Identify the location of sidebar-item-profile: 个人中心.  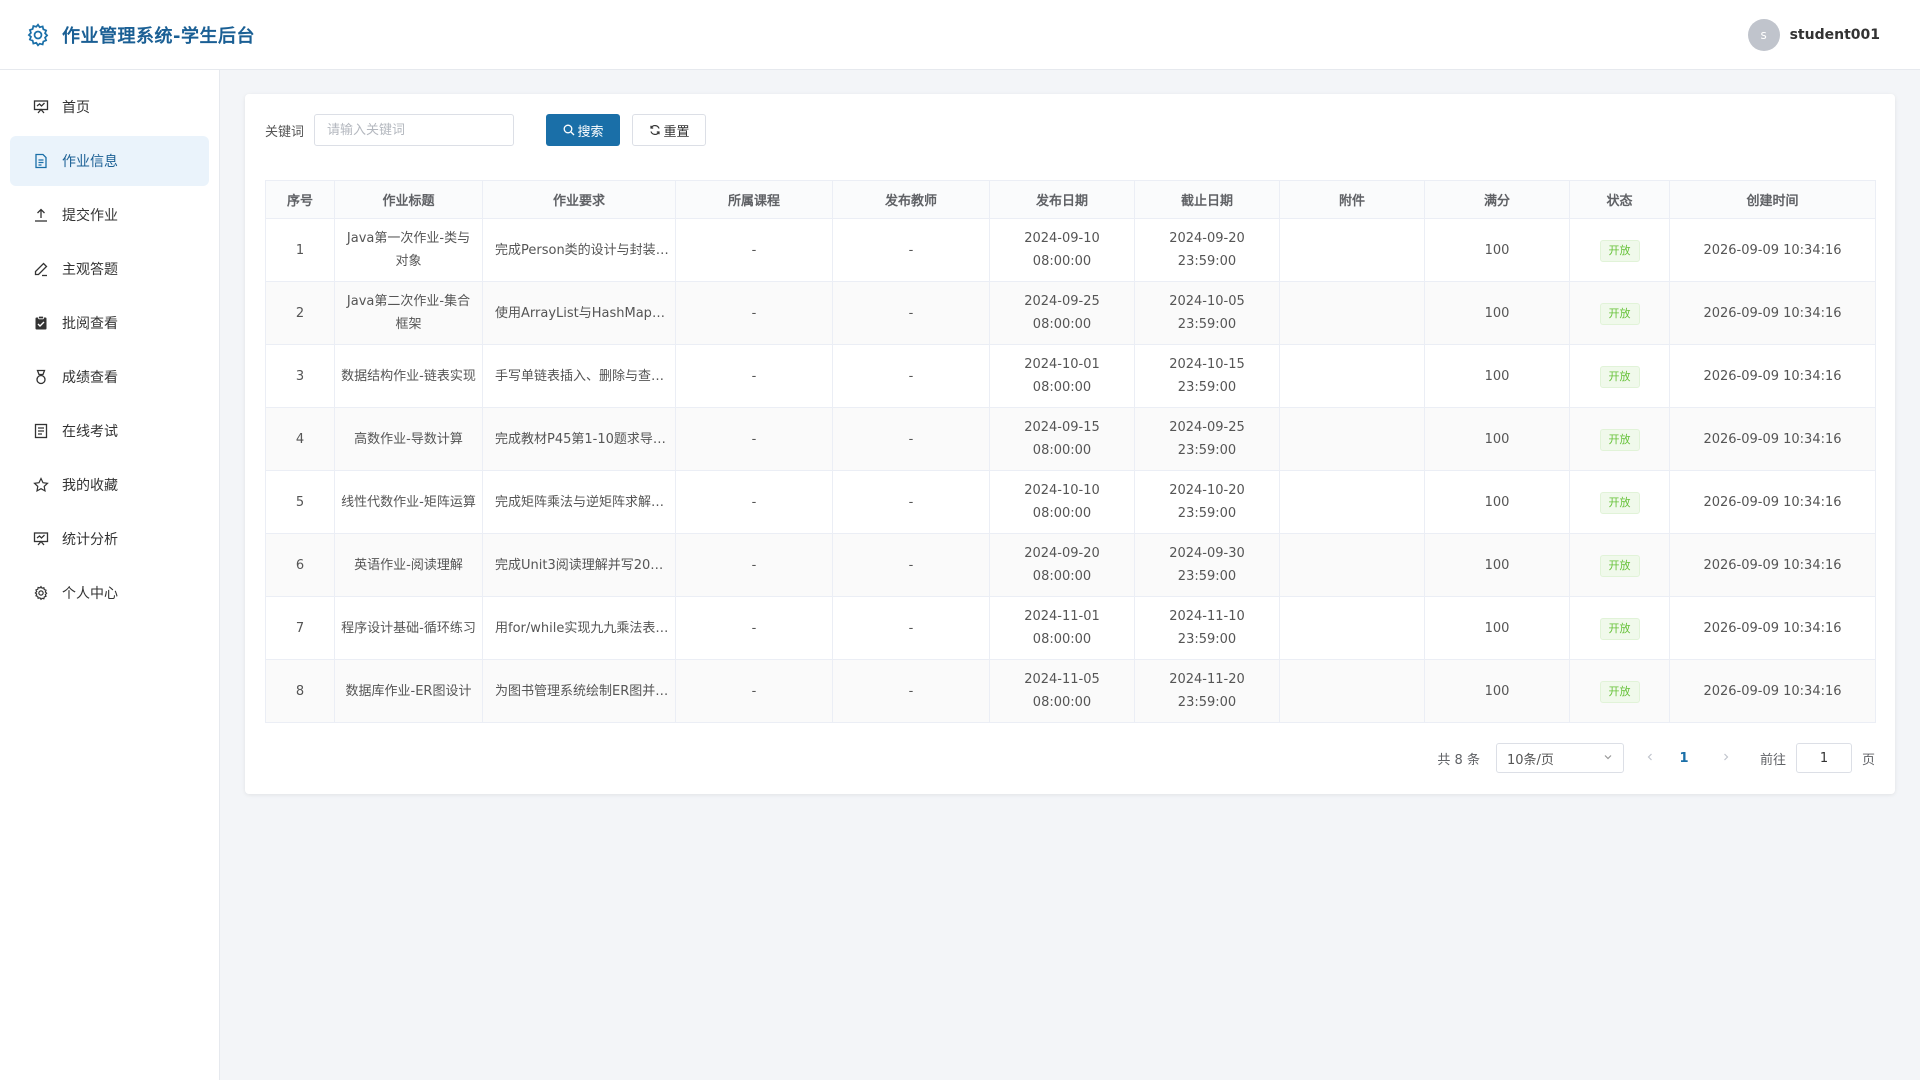
(109, 593).